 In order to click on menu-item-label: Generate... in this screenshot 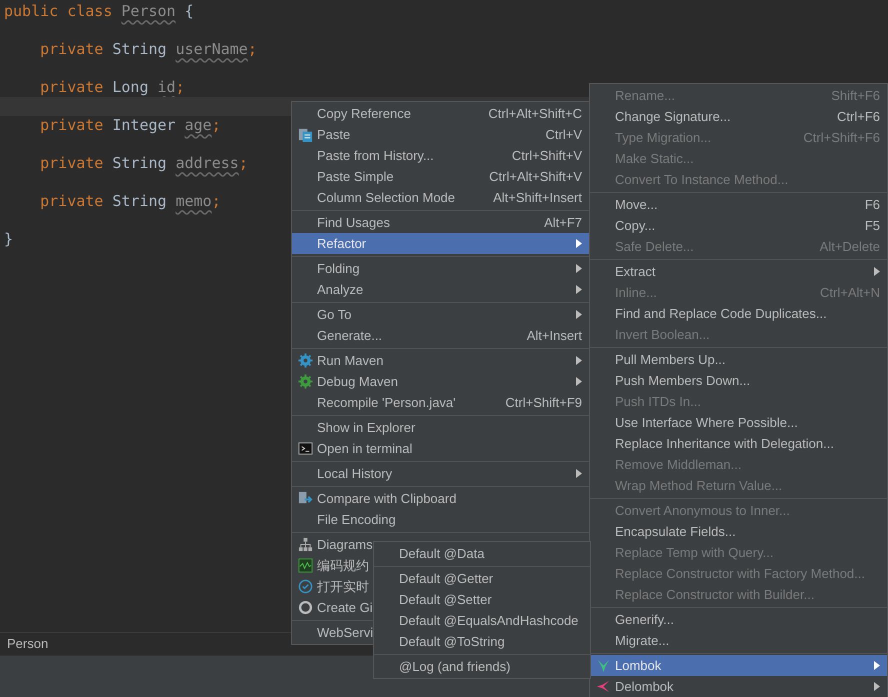, I will do `click(349, 335)`.